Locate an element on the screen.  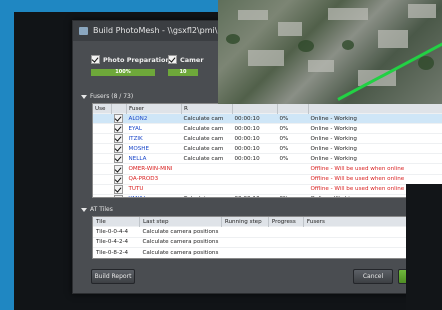
fusers-section-header: Fusers (8 / 73) is located at coordinates (107, 96).